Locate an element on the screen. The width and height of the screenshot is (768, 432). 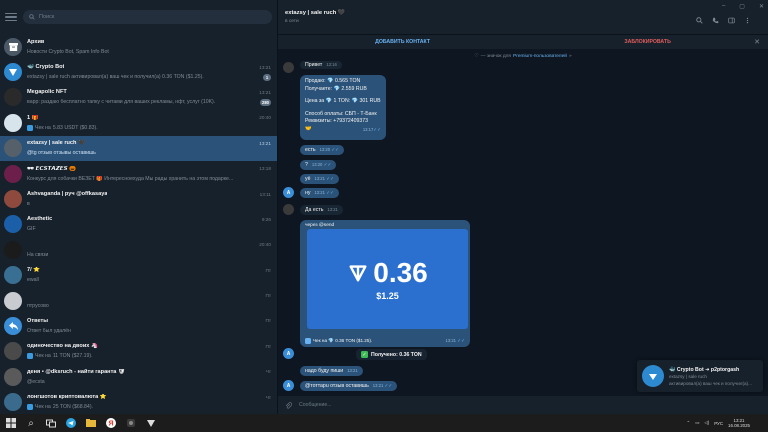
message-time: 13:21 is located at coordinates (352, 370).